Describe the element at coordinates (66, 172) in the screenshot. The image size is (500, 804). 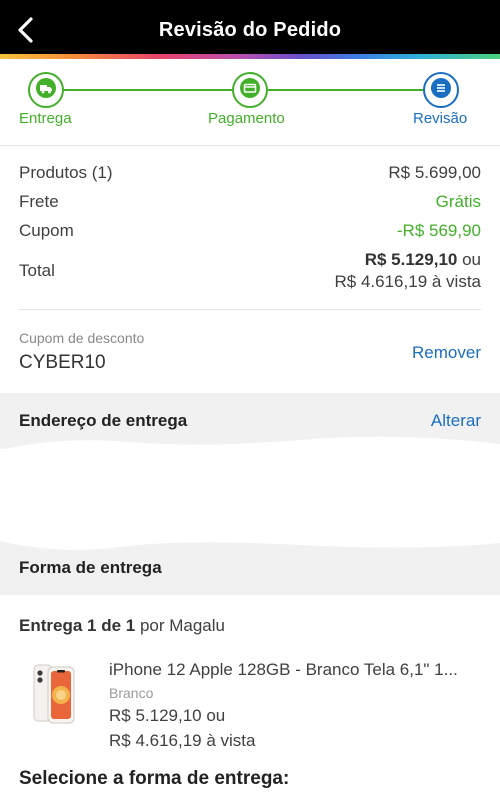
I see `products-label: Produtos (1)` at that location.